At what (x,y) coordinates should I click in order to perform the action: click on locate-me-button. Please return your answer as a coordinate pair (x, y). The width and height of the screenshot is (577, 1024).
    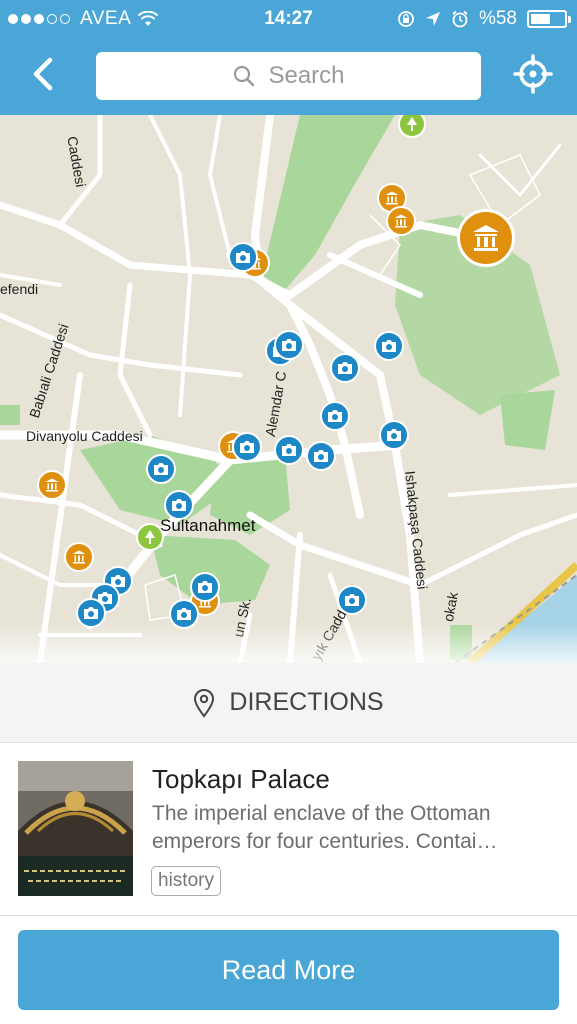
    Looking at the image, I should click on (533, 74).